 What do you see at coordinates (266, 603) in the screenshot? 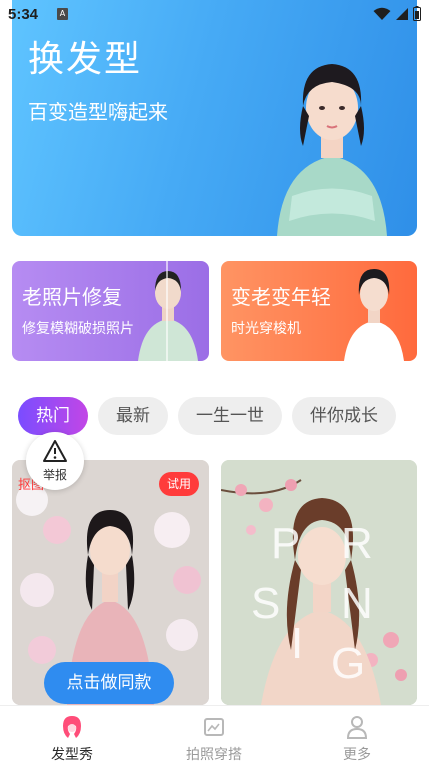
I see `overlay-letter: S` at bounding box center [266, 603].